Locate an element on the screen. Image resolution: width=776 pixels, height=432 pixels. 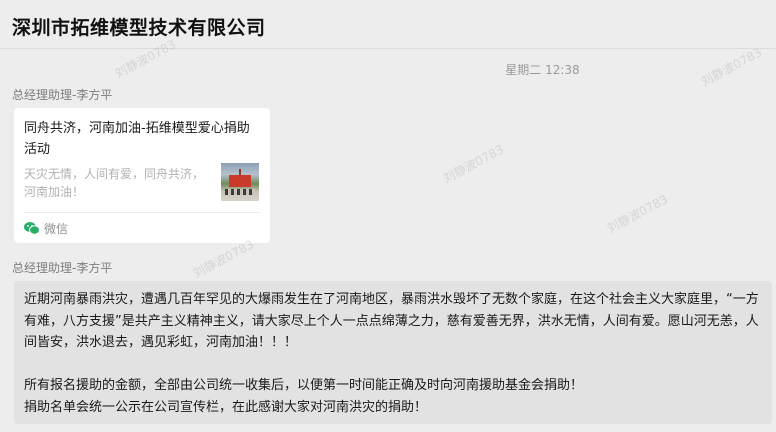
card-description: 天灾无情，人间有爱，同舟共济，河南加油！ is located at coordinates (114, 183).